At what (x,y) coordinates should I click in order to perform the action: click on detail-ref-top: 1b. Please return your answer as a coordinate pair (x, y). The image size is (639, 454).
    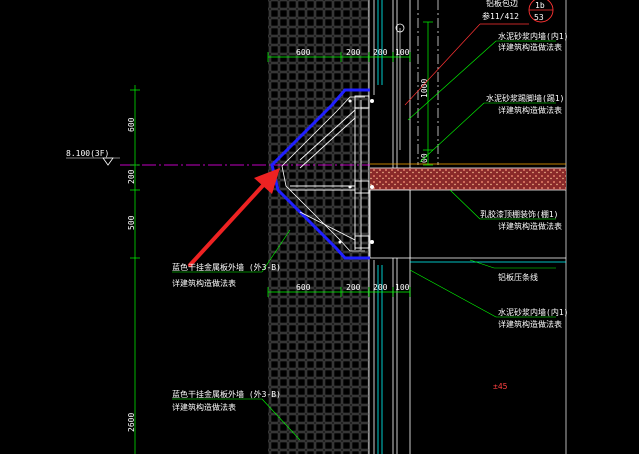
    Looking at the image, I should click on (540, 5).